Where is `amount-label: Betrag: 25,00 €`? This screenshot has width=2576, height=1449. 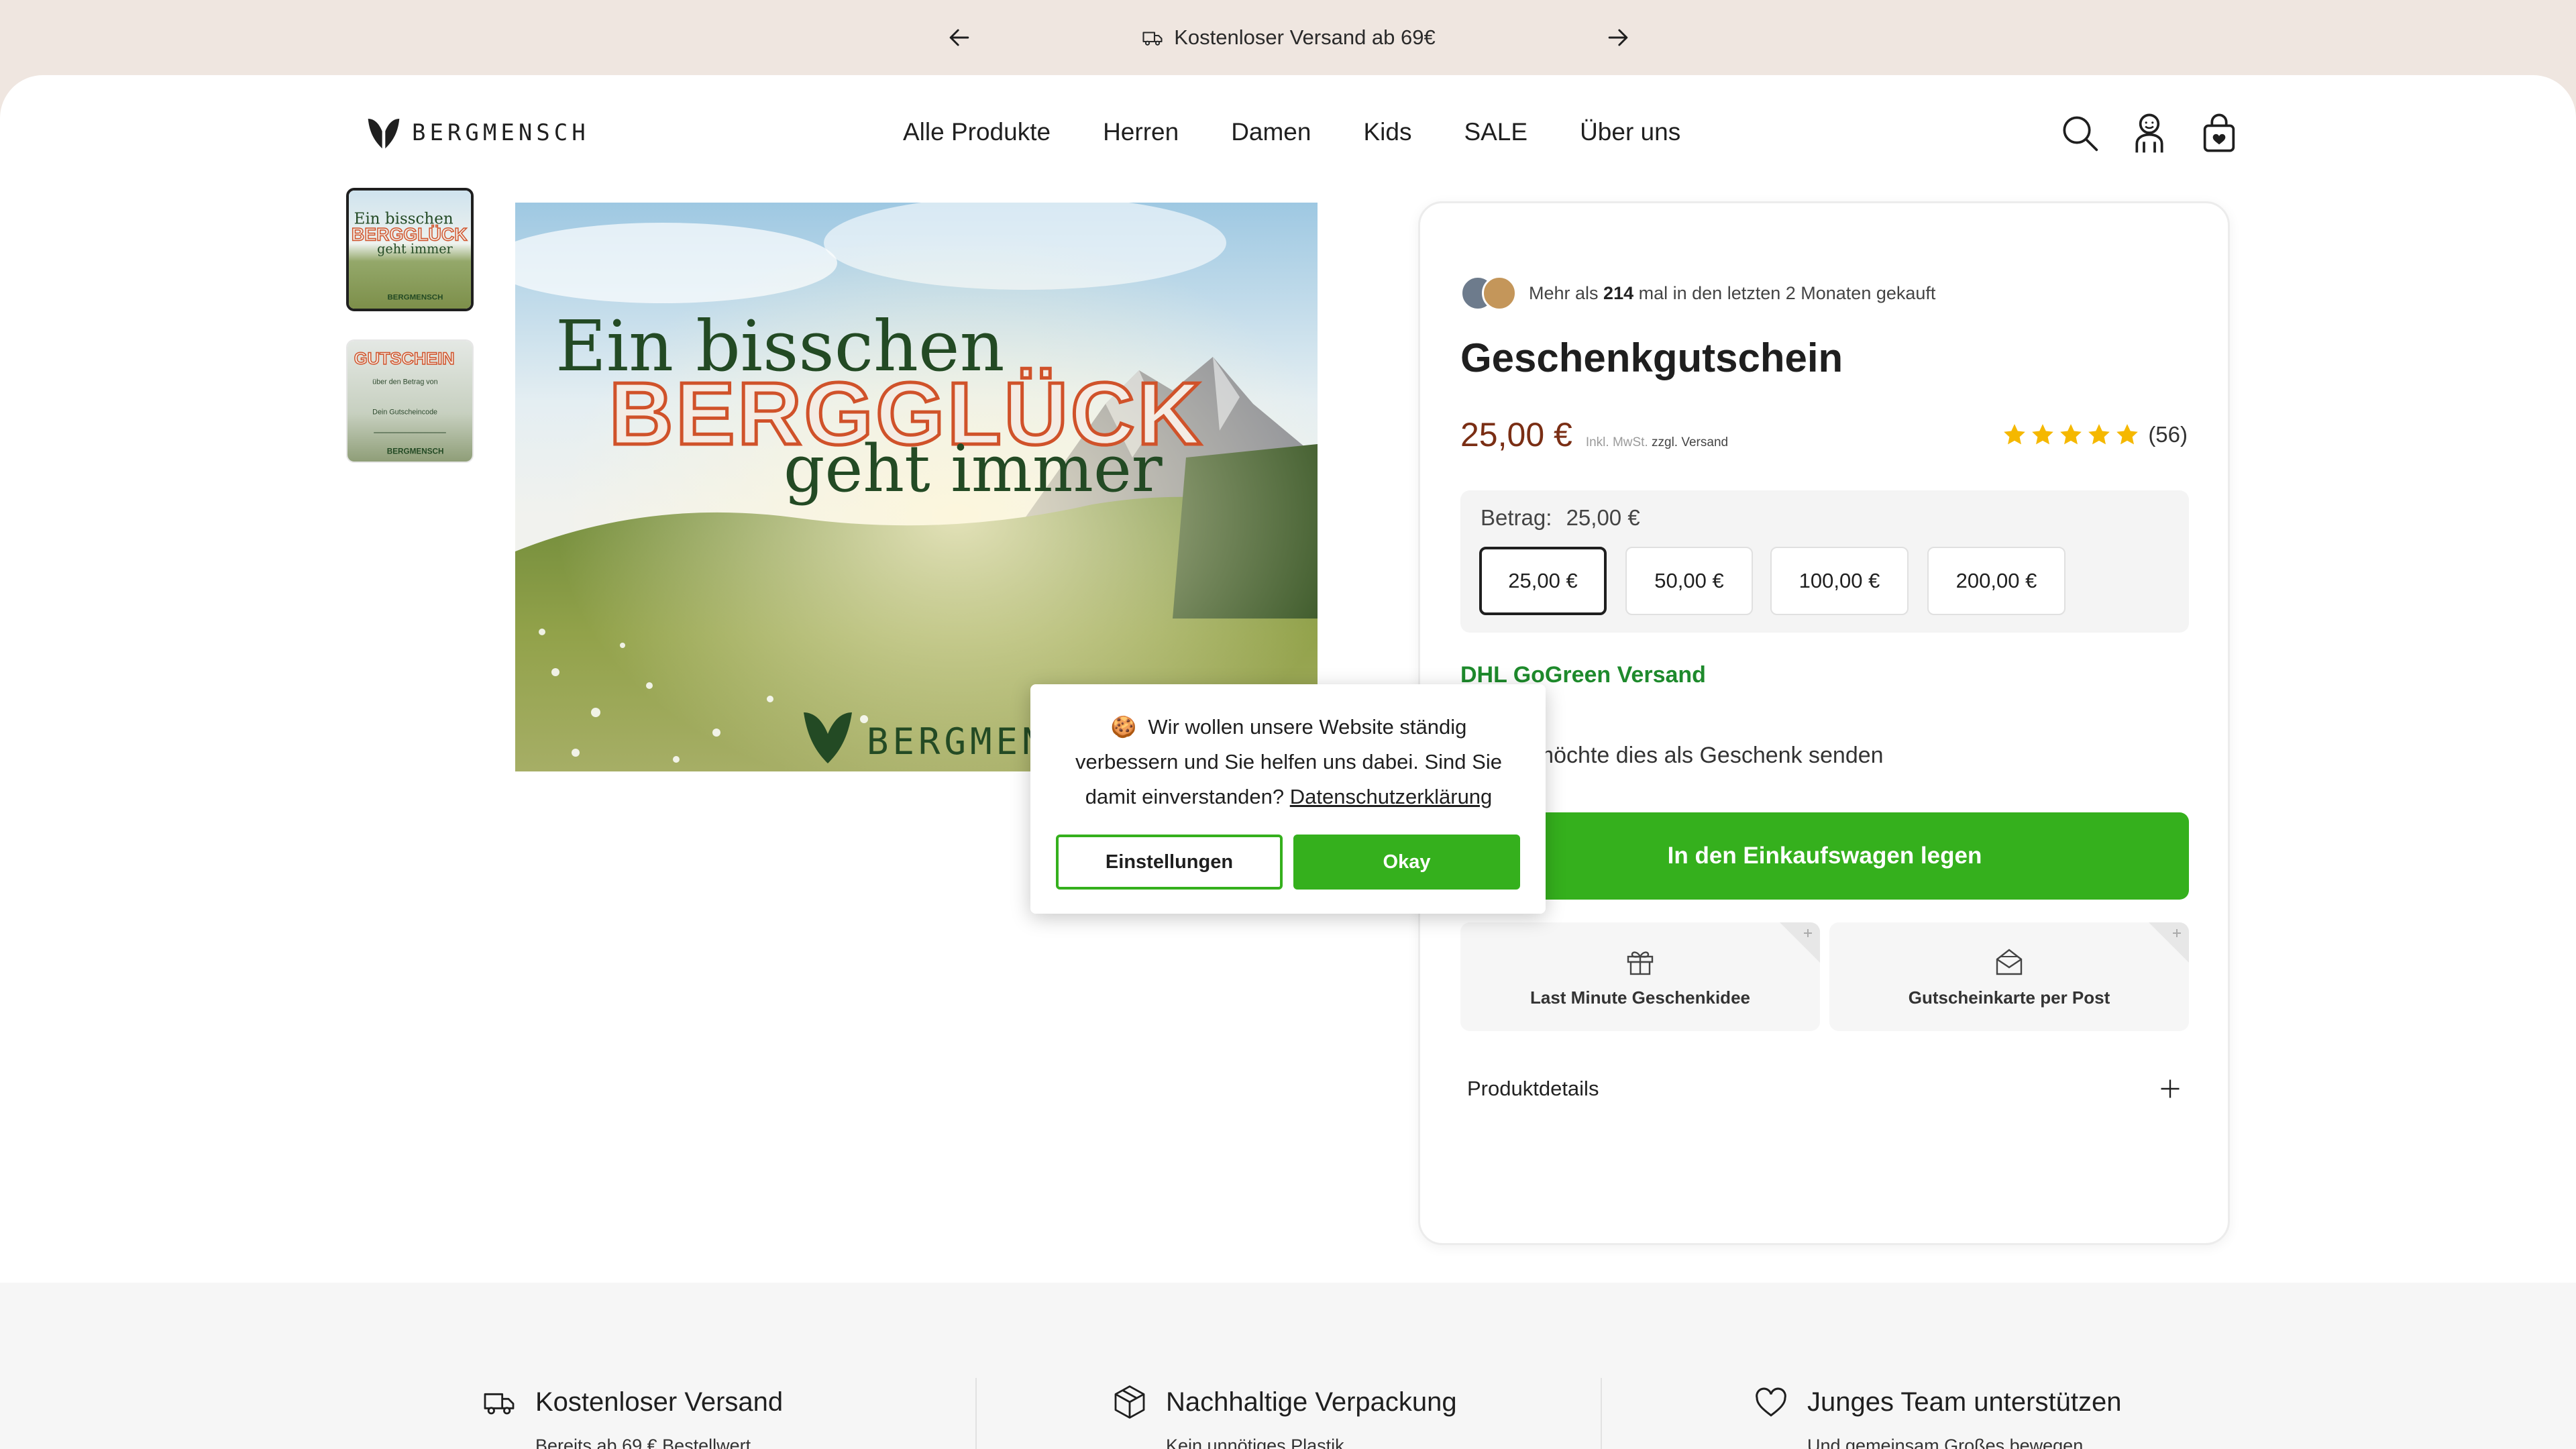 amount-label: Betrag: 25,00 € is located at coordinates (1560, 518).